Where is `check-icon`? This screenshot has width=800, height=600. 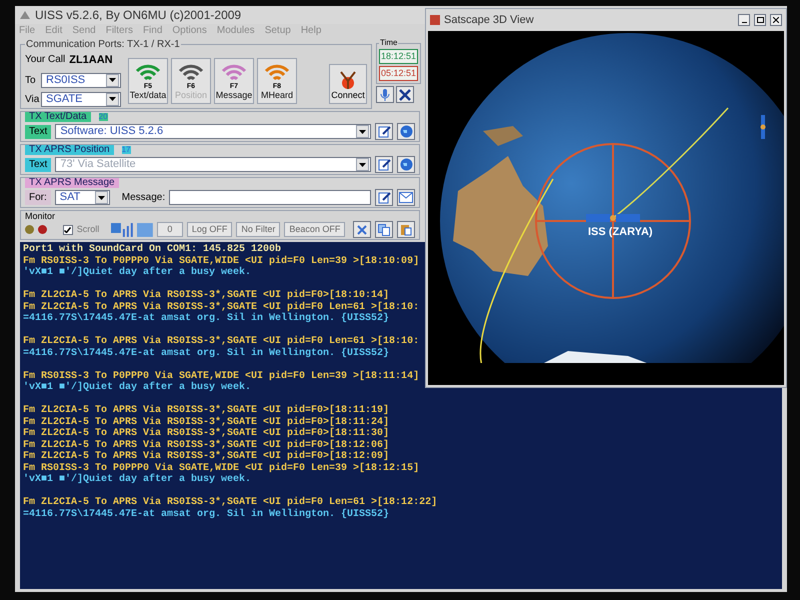 check-icon is located at coordinates (68, 229).